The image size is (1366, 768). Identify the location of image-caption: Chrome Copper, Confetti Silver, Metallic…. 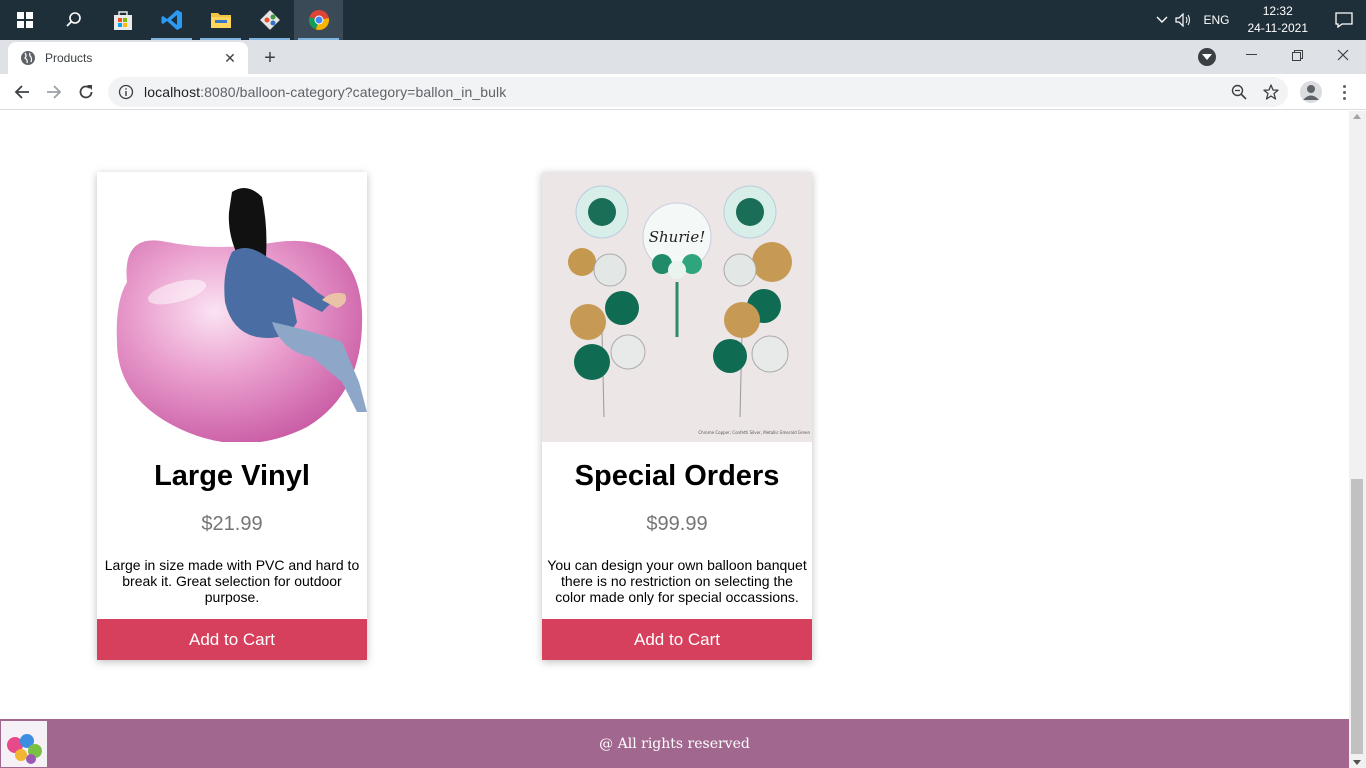
(754, 432).